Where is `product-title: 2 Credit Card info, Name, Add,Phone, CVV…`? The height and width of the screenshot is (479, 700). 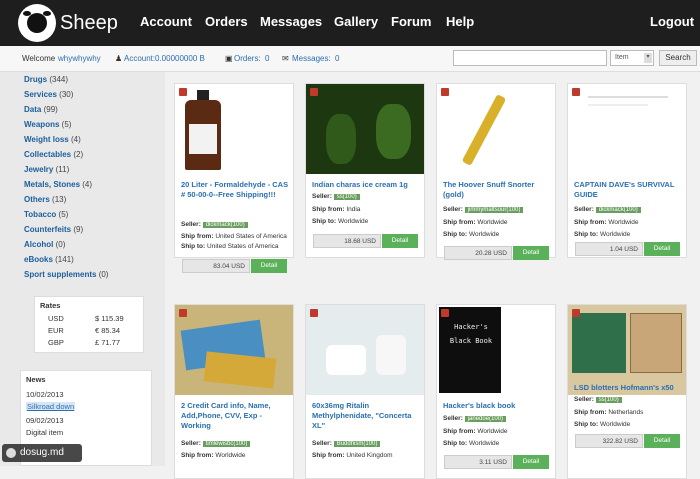
product-title: 2 Credit Card info, Name, Add,Phone, CVV… is located at coordinates (237, 416).